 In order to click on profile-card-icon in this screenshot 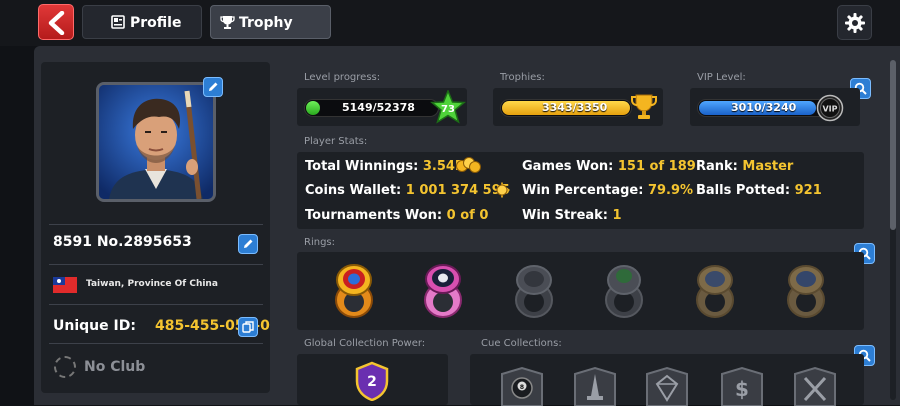, I will do `click(118, 22)`.